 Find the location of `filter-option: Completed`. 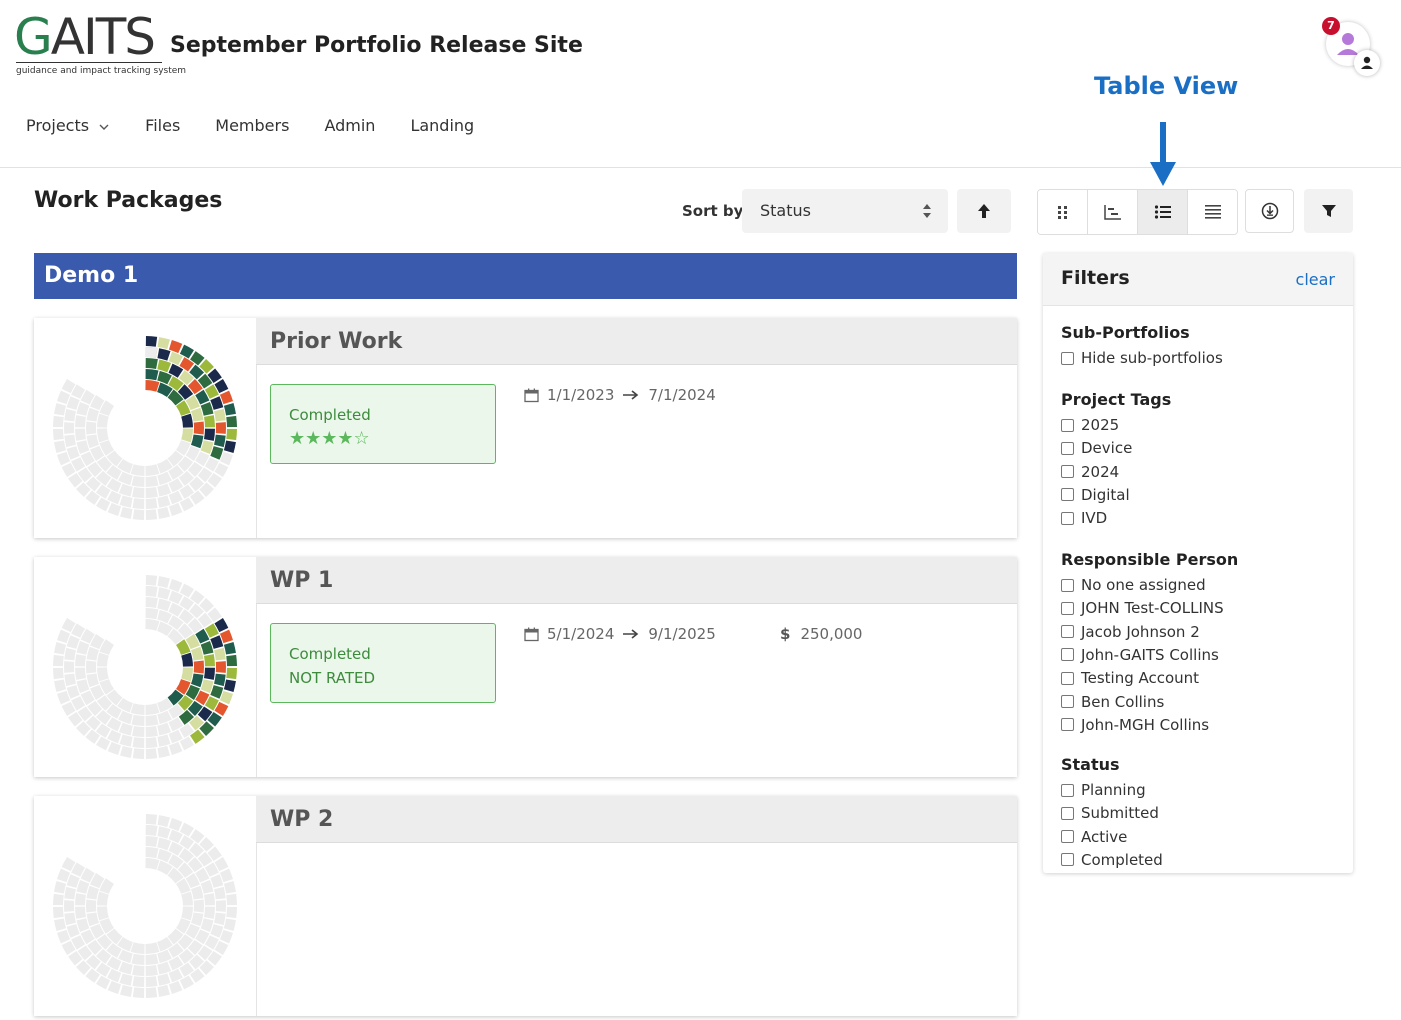

filter-option: Completed is located at coordinates (1112, 860).